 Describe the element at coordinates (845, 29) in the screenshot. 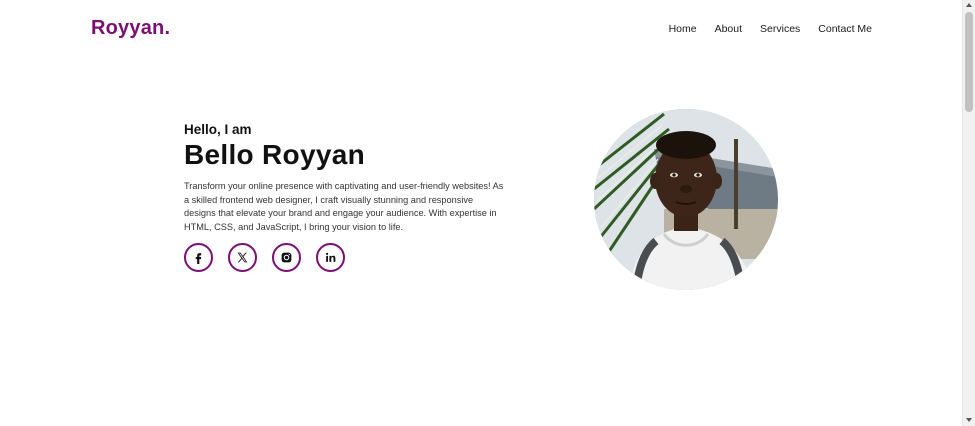

I see `nav-contact-me: Contact Me` at that location.